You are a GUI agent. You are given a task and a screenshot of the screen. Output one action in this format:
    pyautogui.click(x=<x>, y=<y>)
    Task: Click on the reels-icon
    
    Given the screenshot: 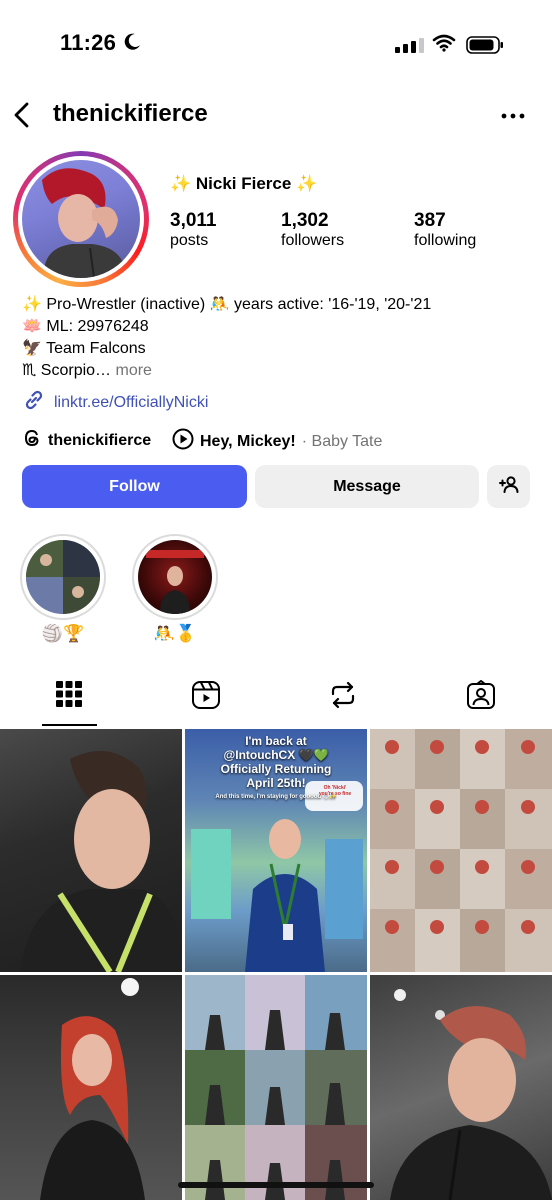 What is the action you would take?
    pyautogui.click(x=206, y=697)
    